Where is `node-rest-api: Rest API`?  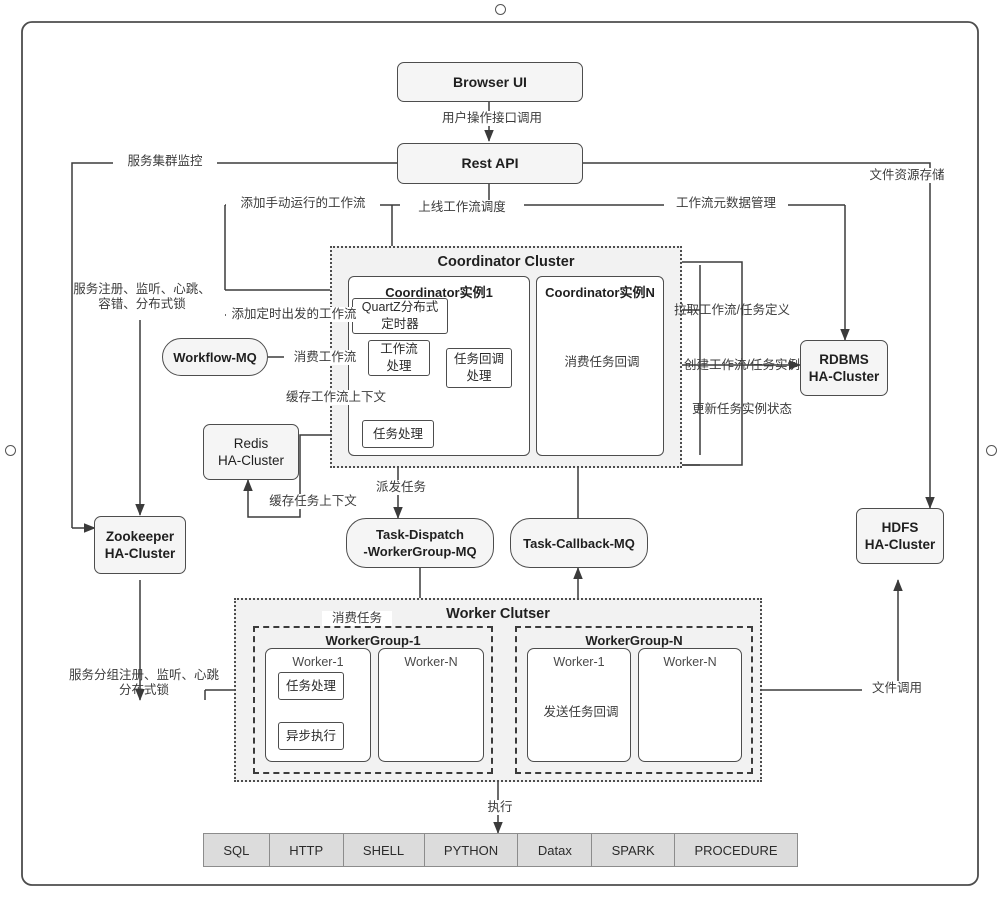 node-rest-api: Rest API is located at coordinates (490, 163).